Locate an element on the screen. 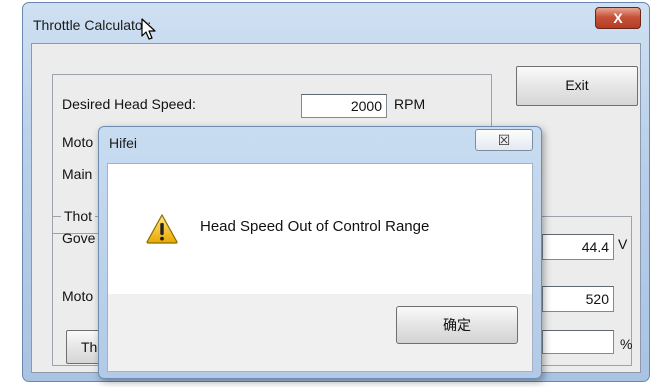 This screenshot has height=387, width=654. mouse-cursor-icon is located at coordinates (148, 29).